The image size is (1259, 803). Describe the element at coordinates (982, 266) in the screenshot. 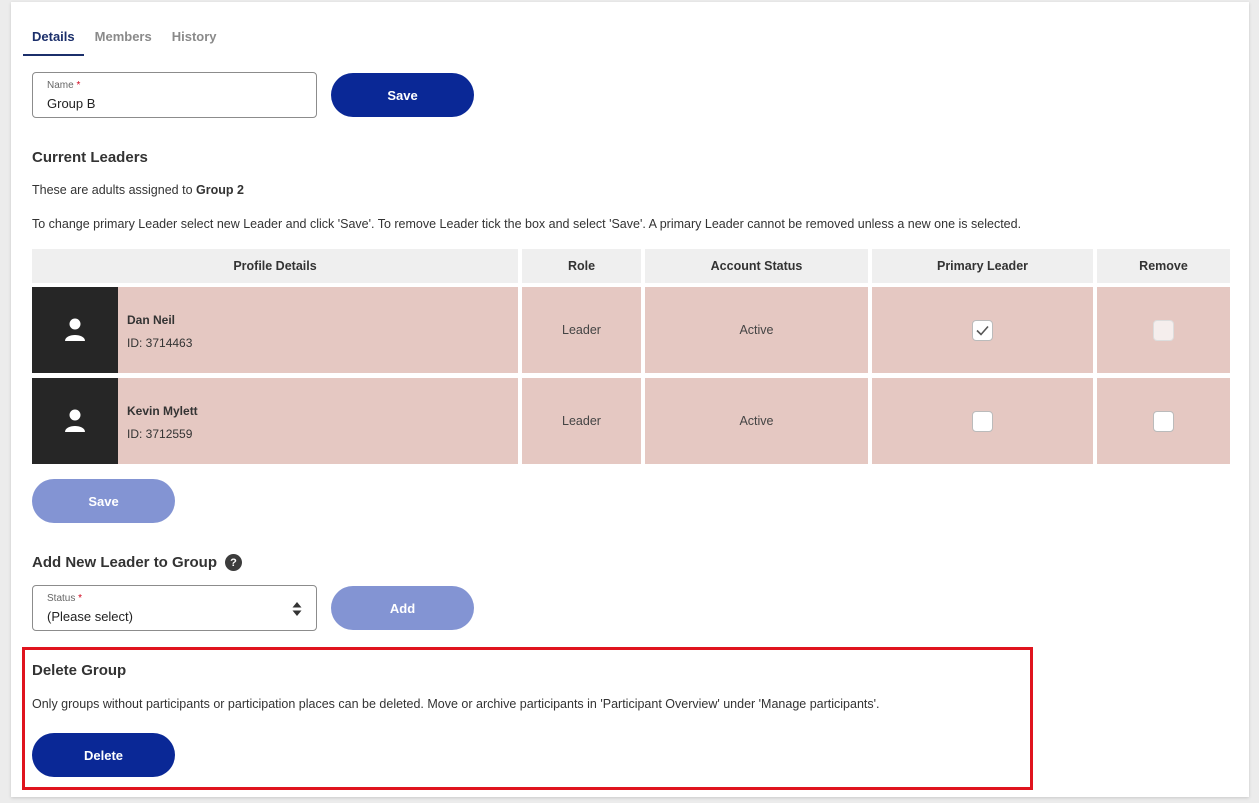

I see `column-header-primary-leader: Primary Leader` at that location.